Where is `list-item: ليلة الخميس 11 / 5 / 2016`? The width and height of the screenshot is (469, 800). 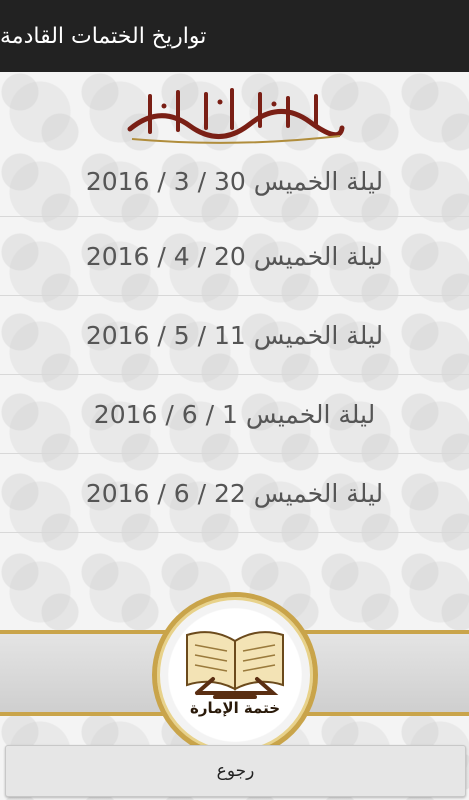
list-item: ليلة الخميس 11 / 5 / 2016 is located at coordinates (234, 335).